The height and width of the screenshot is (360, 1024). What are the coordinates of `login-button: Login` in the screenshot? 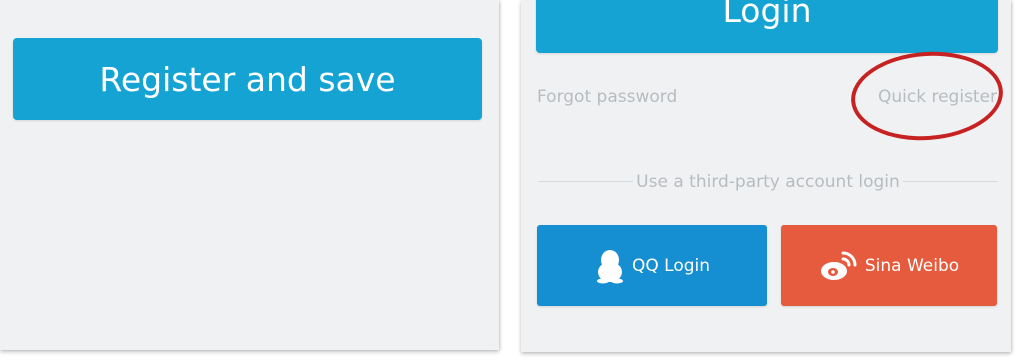 It's located at (767, 26).